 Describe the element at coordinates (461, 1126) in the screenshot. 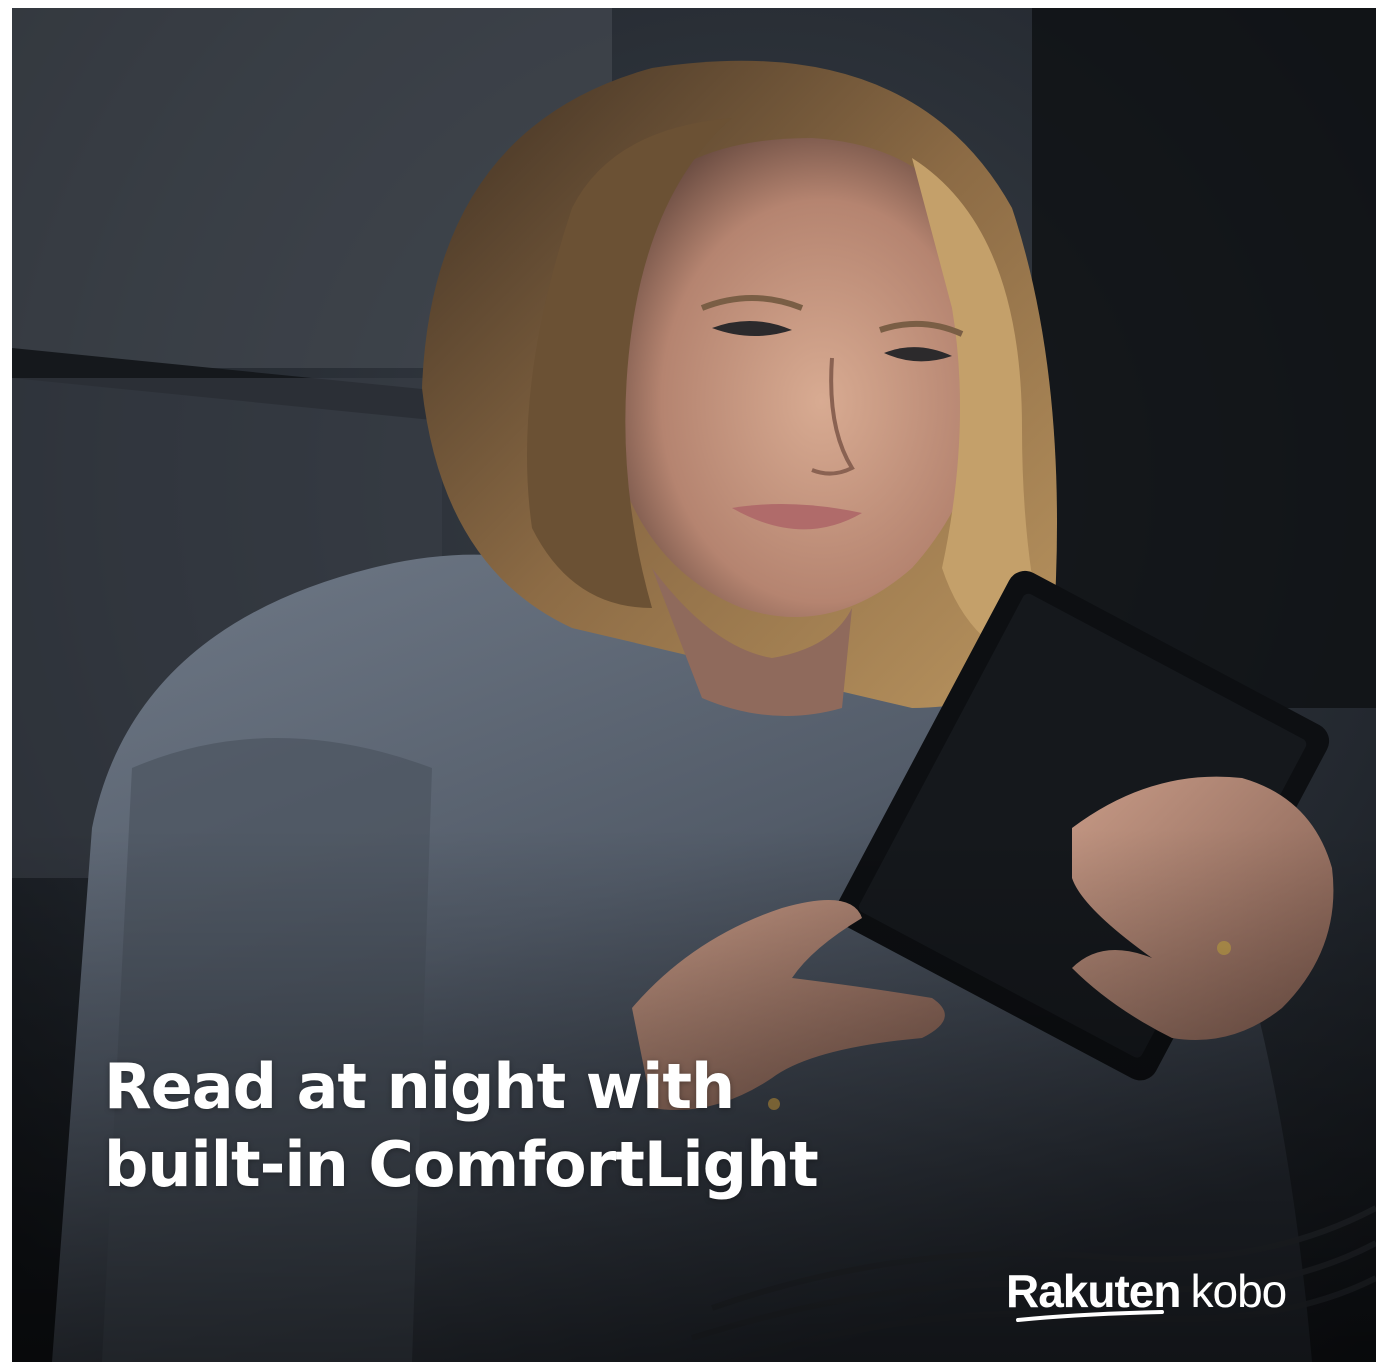

I see `ad-headline: Read at night with built-in ComfortLight` at that location.